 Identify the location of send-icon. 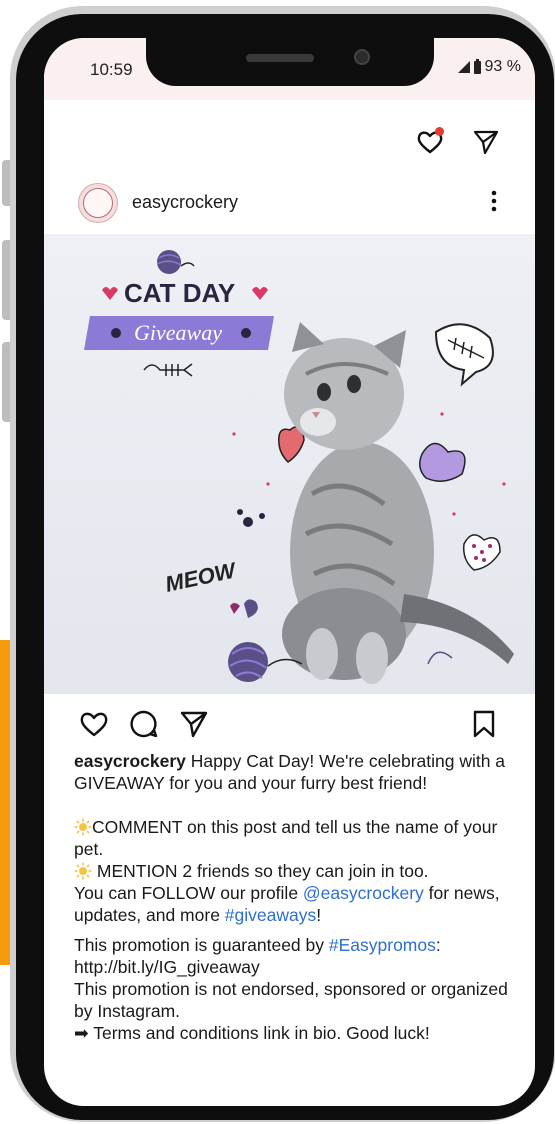
(486, 142).